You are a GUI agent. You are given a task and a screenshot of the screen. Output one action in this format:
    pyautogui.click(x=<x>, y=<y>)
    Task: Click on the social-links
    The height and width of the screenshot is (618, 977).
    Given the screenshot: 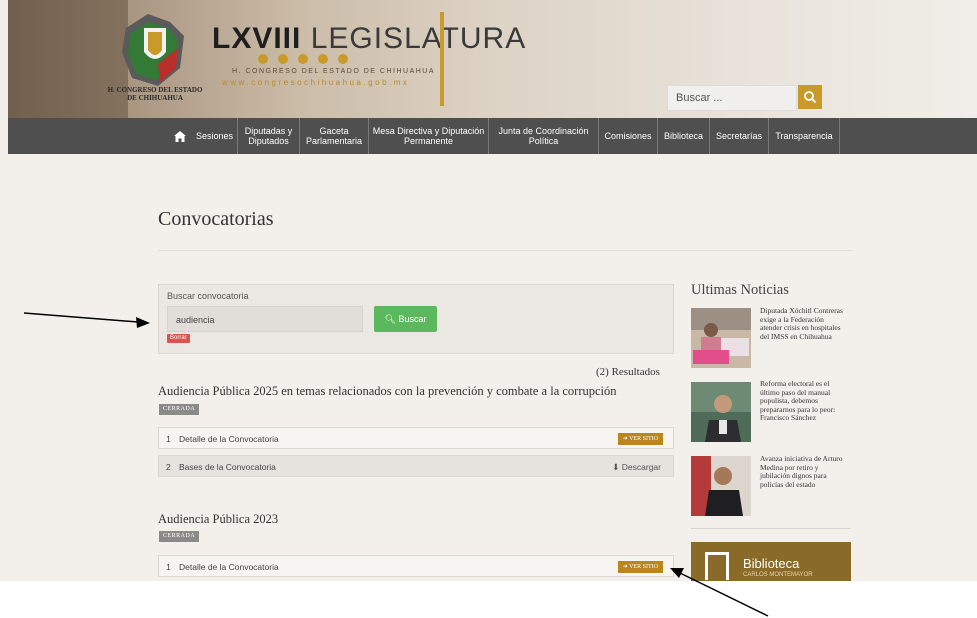 What is the action you would take?
    pyautogui.click(x=303, y=59)
    